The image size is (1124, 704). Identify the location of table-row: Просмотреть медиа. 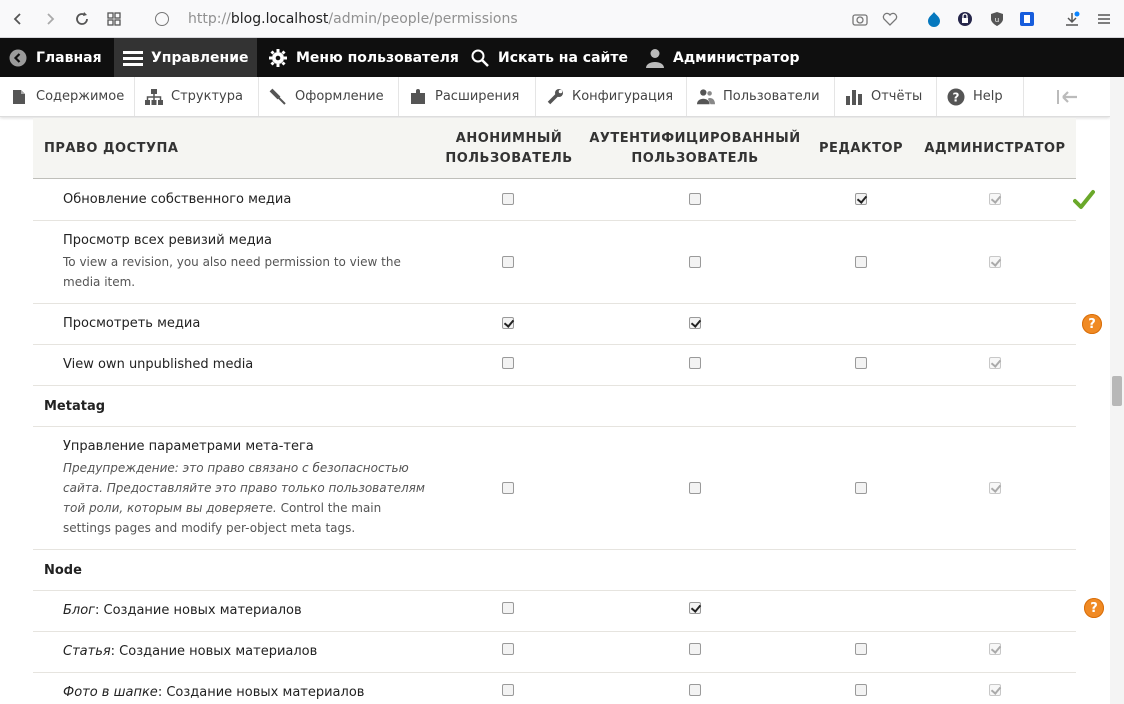
(554, 324).